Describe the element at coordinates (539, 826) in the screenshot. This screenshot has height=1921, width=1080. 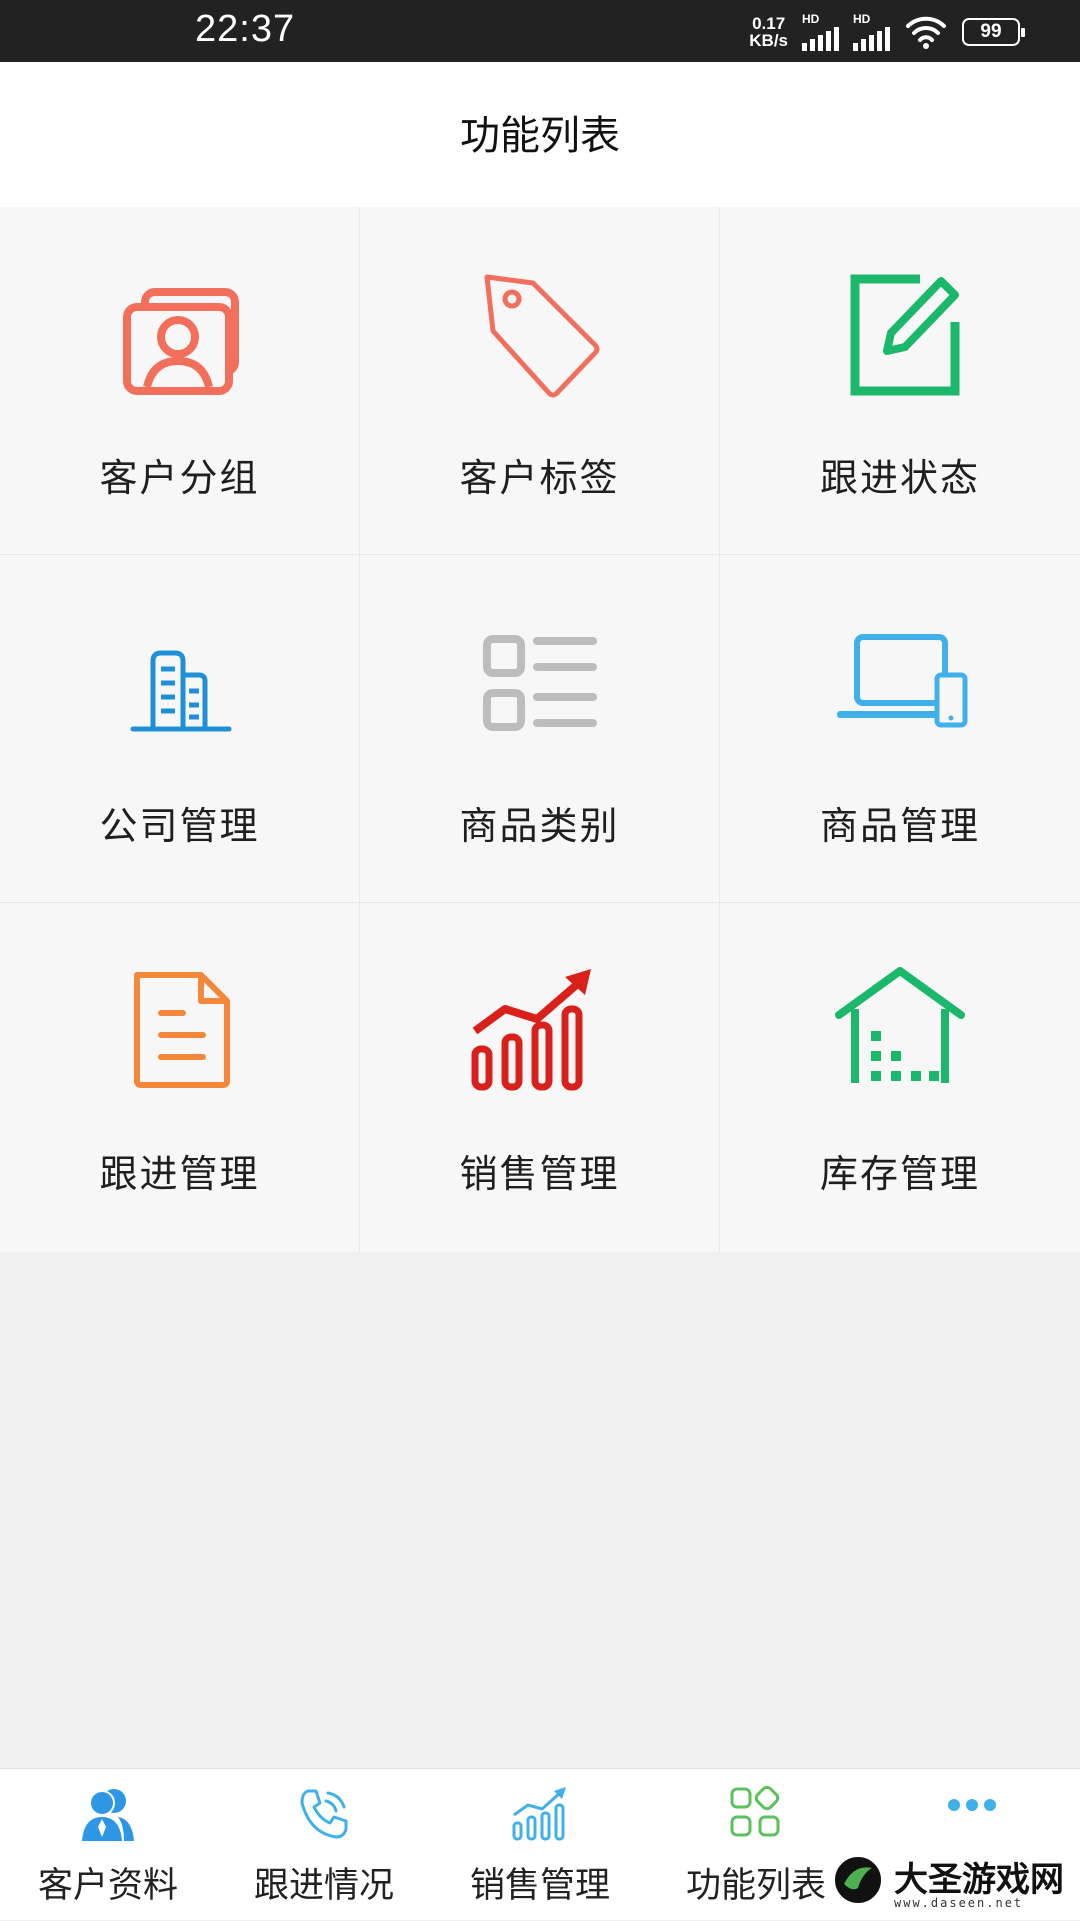
I see `function-label: 商品类别` at that location.